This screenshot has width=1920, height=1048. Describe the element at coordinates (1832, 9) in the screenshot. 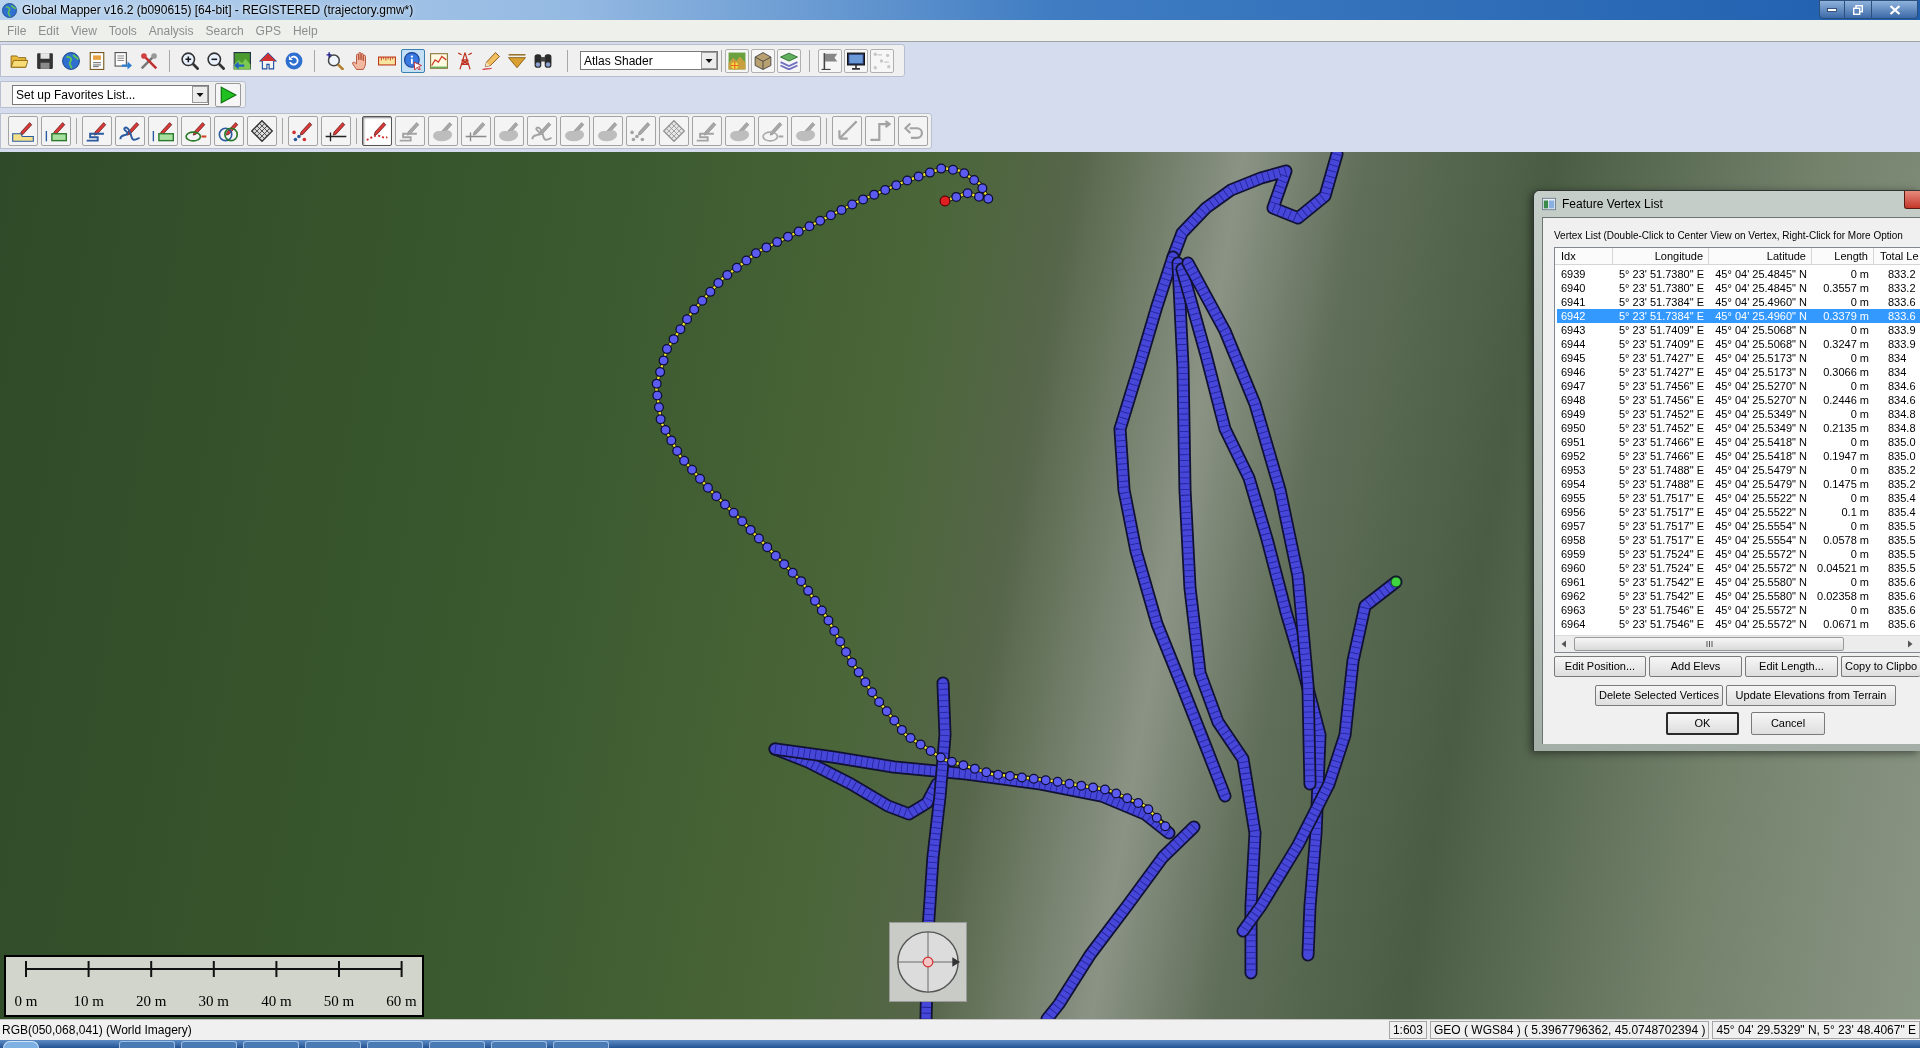

I see `minimize-button` at that location.